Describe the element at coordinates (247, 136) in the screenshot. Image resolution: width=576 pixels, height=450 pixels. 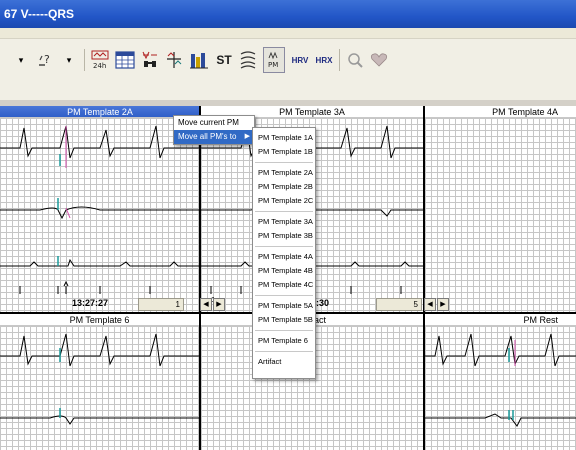
I see `submenu-arrow-icon: ▶` at that location.